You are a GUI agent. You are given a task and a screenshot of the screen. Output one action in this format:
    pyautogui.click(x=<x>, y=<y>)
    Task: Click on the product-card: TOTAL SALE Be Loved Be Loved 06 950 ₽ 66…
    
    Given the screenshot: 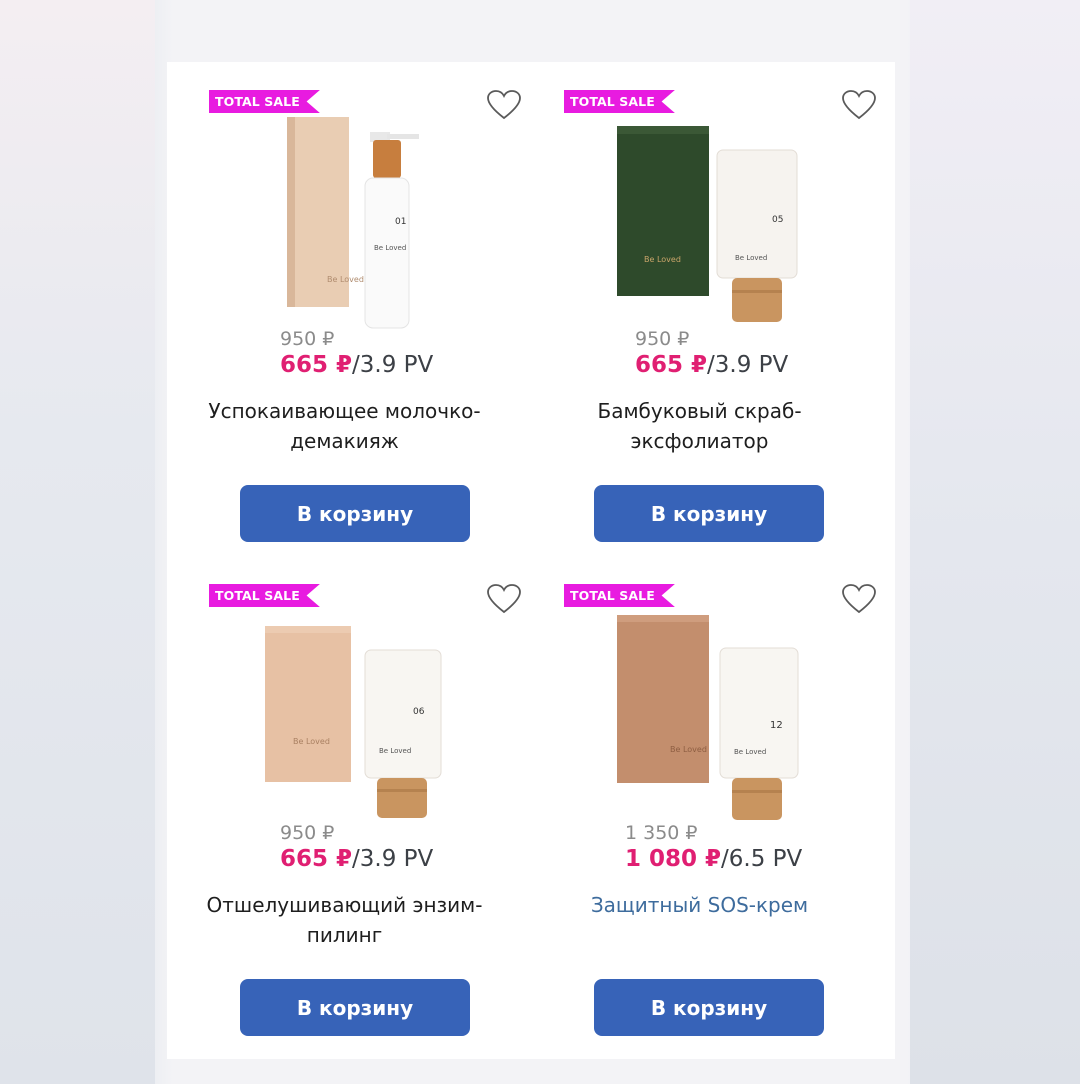 What is the action you would take?
    pyautogui.click(x=344, y=803)
    